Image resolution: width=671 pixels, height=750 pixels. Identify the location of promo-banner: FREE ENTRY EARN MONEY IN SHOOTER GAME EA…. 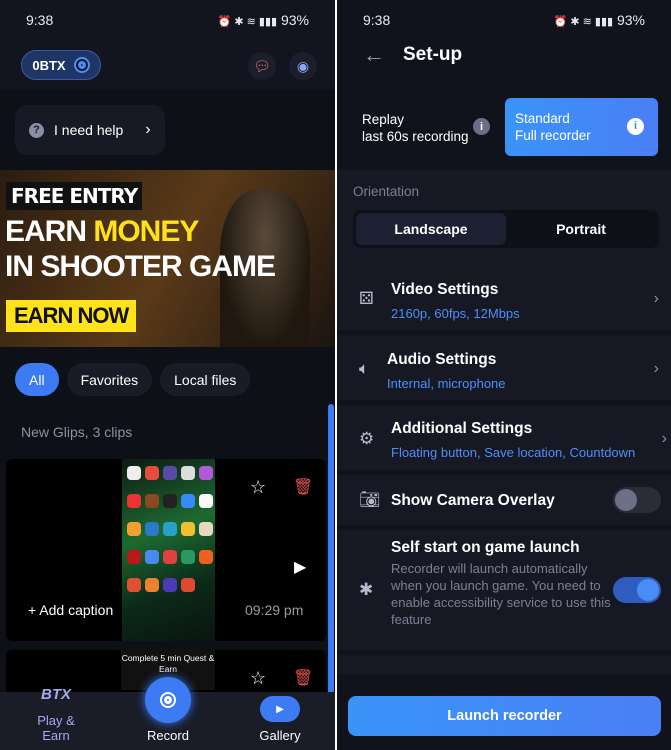
(167, 258).